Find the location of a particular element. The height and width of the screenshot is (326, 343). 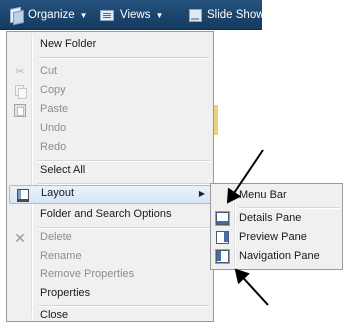

annotation-arrow-down is located at coordinates (245, 176).